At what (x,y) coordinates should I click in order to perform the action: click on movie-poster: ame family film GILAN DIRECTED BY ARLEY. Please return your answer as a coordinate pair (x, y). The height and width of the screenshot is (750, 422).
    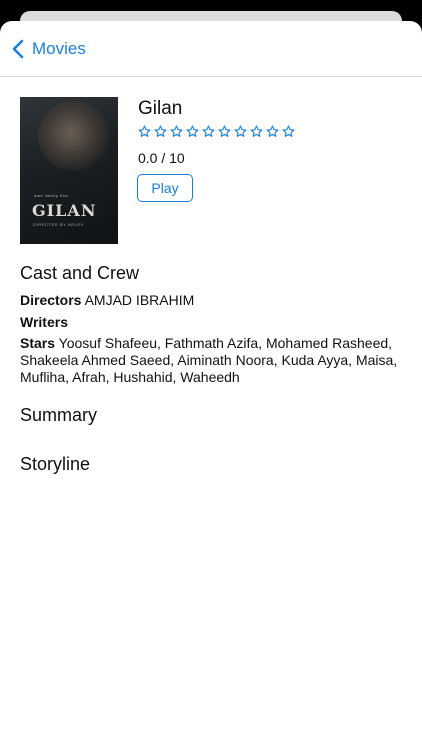
    Looking at the image, I should click on (69, 170).